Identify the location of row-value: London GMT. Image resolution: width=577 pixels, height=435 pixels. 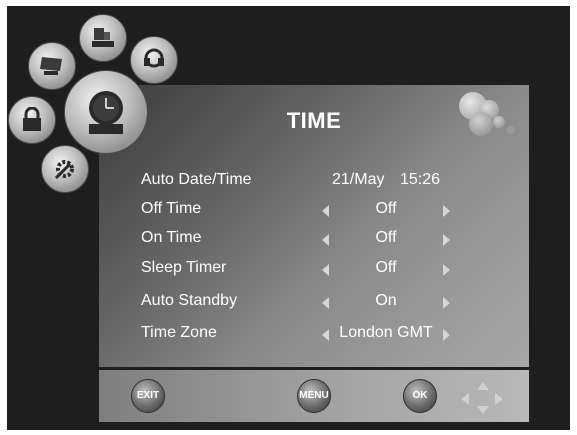
(386, 332).